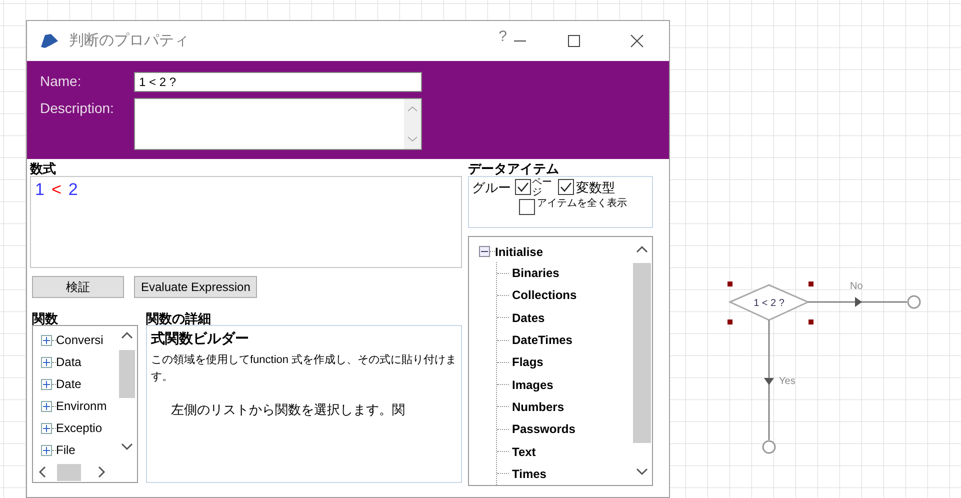 This screenshot has height=498, width=961. I want to click on app-icon, so click(49, 41).